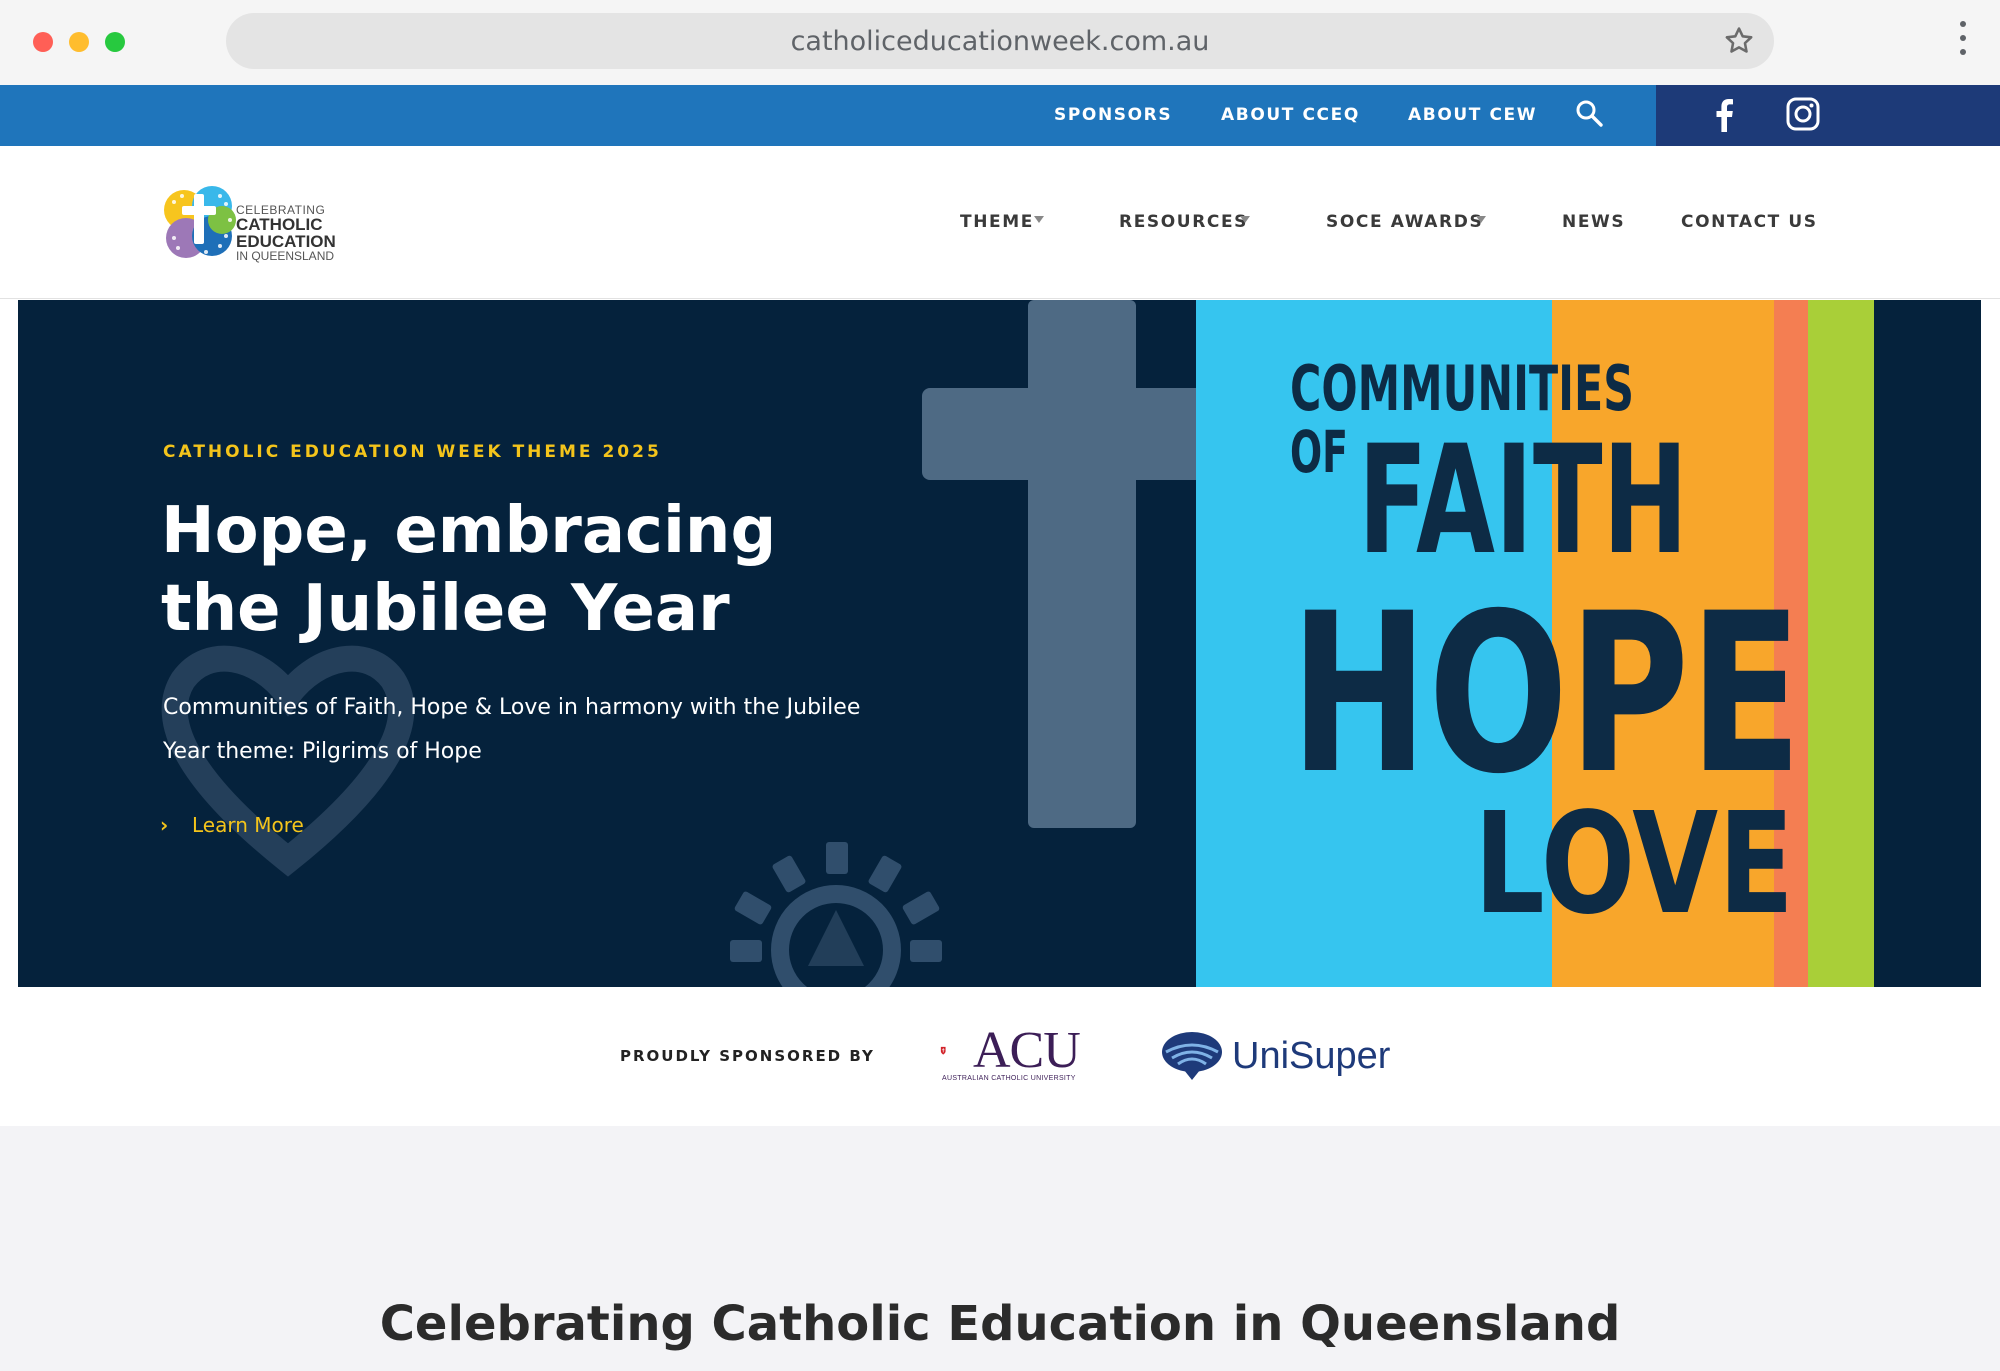 This screenshot has height=1371, width=2000. What do you see at coordinates (1009, 1078) in the screenshot?
I see `acu-logo-subtitle: AUSTRALIAN CATHOLIC UNIVERSITY` at bounding box center [1009, 1078].